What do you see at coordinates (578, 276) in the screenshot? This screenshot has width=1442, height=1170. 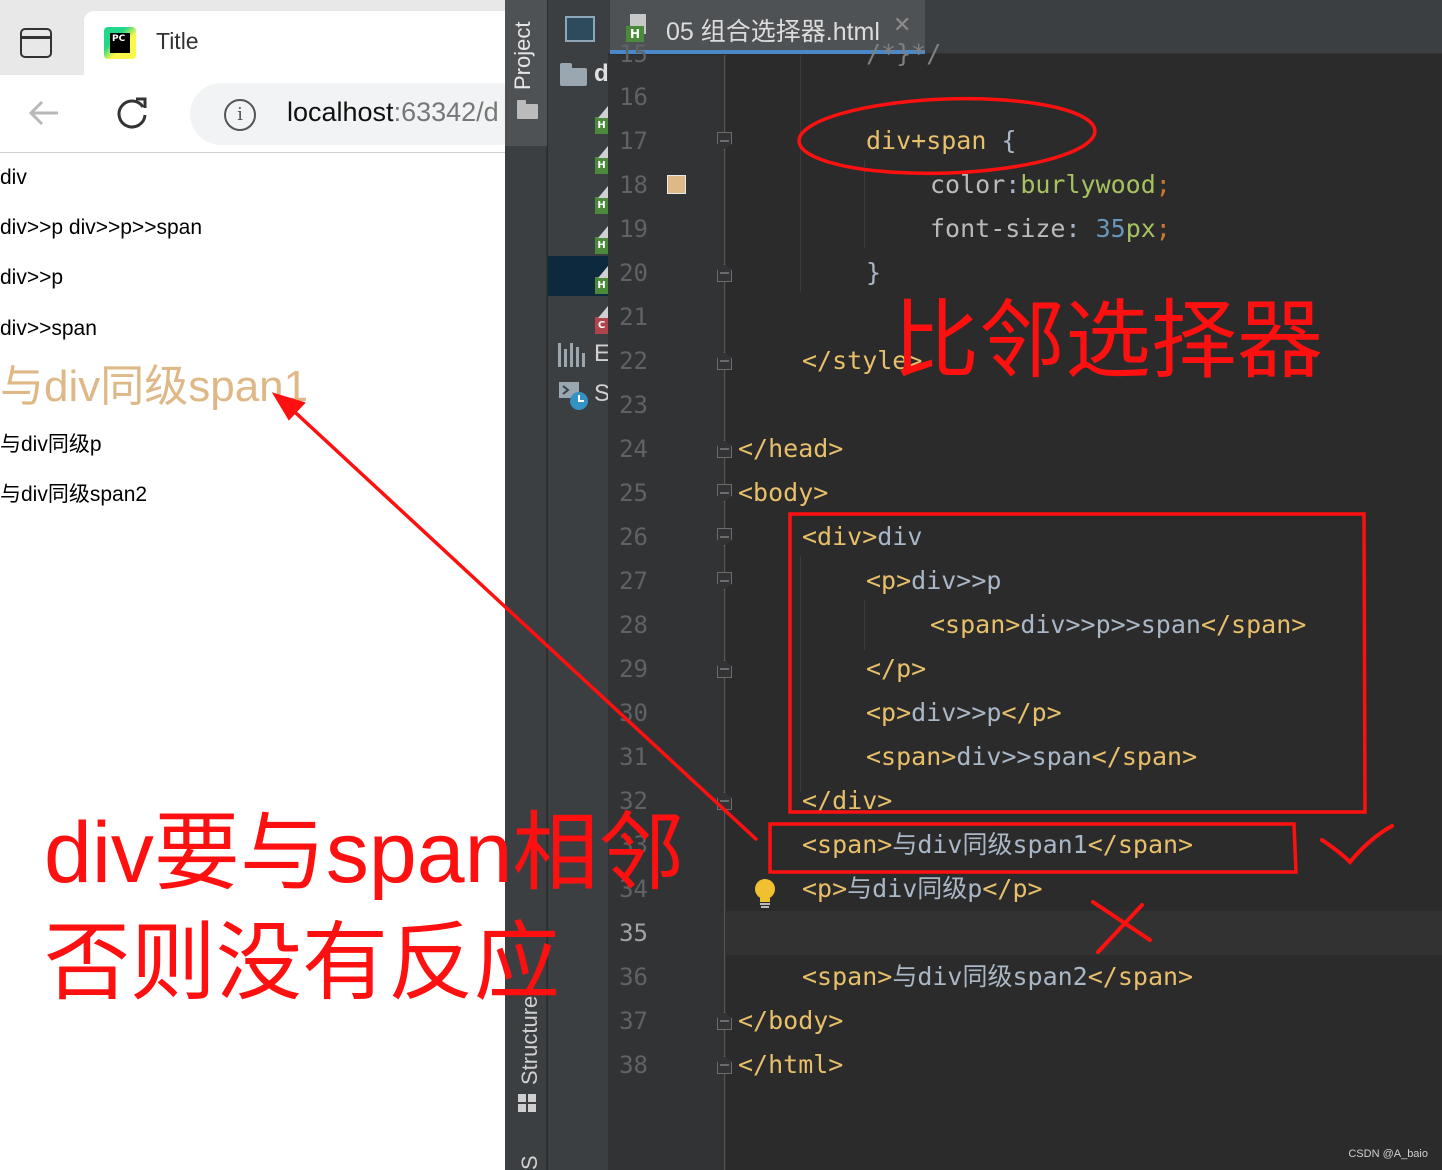 I see `tree-file-row-selected: H` at bounding box center [578, 276].